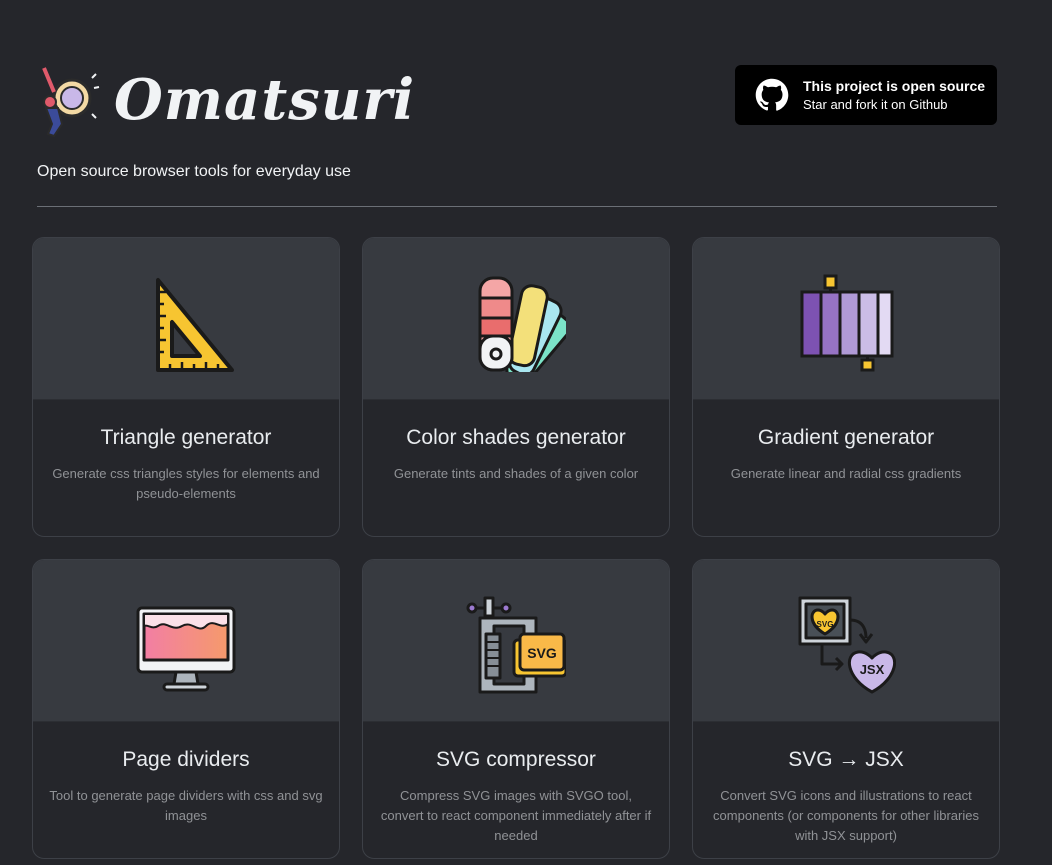  I want to click on card-icon-area: SVG, so click(516, 641).